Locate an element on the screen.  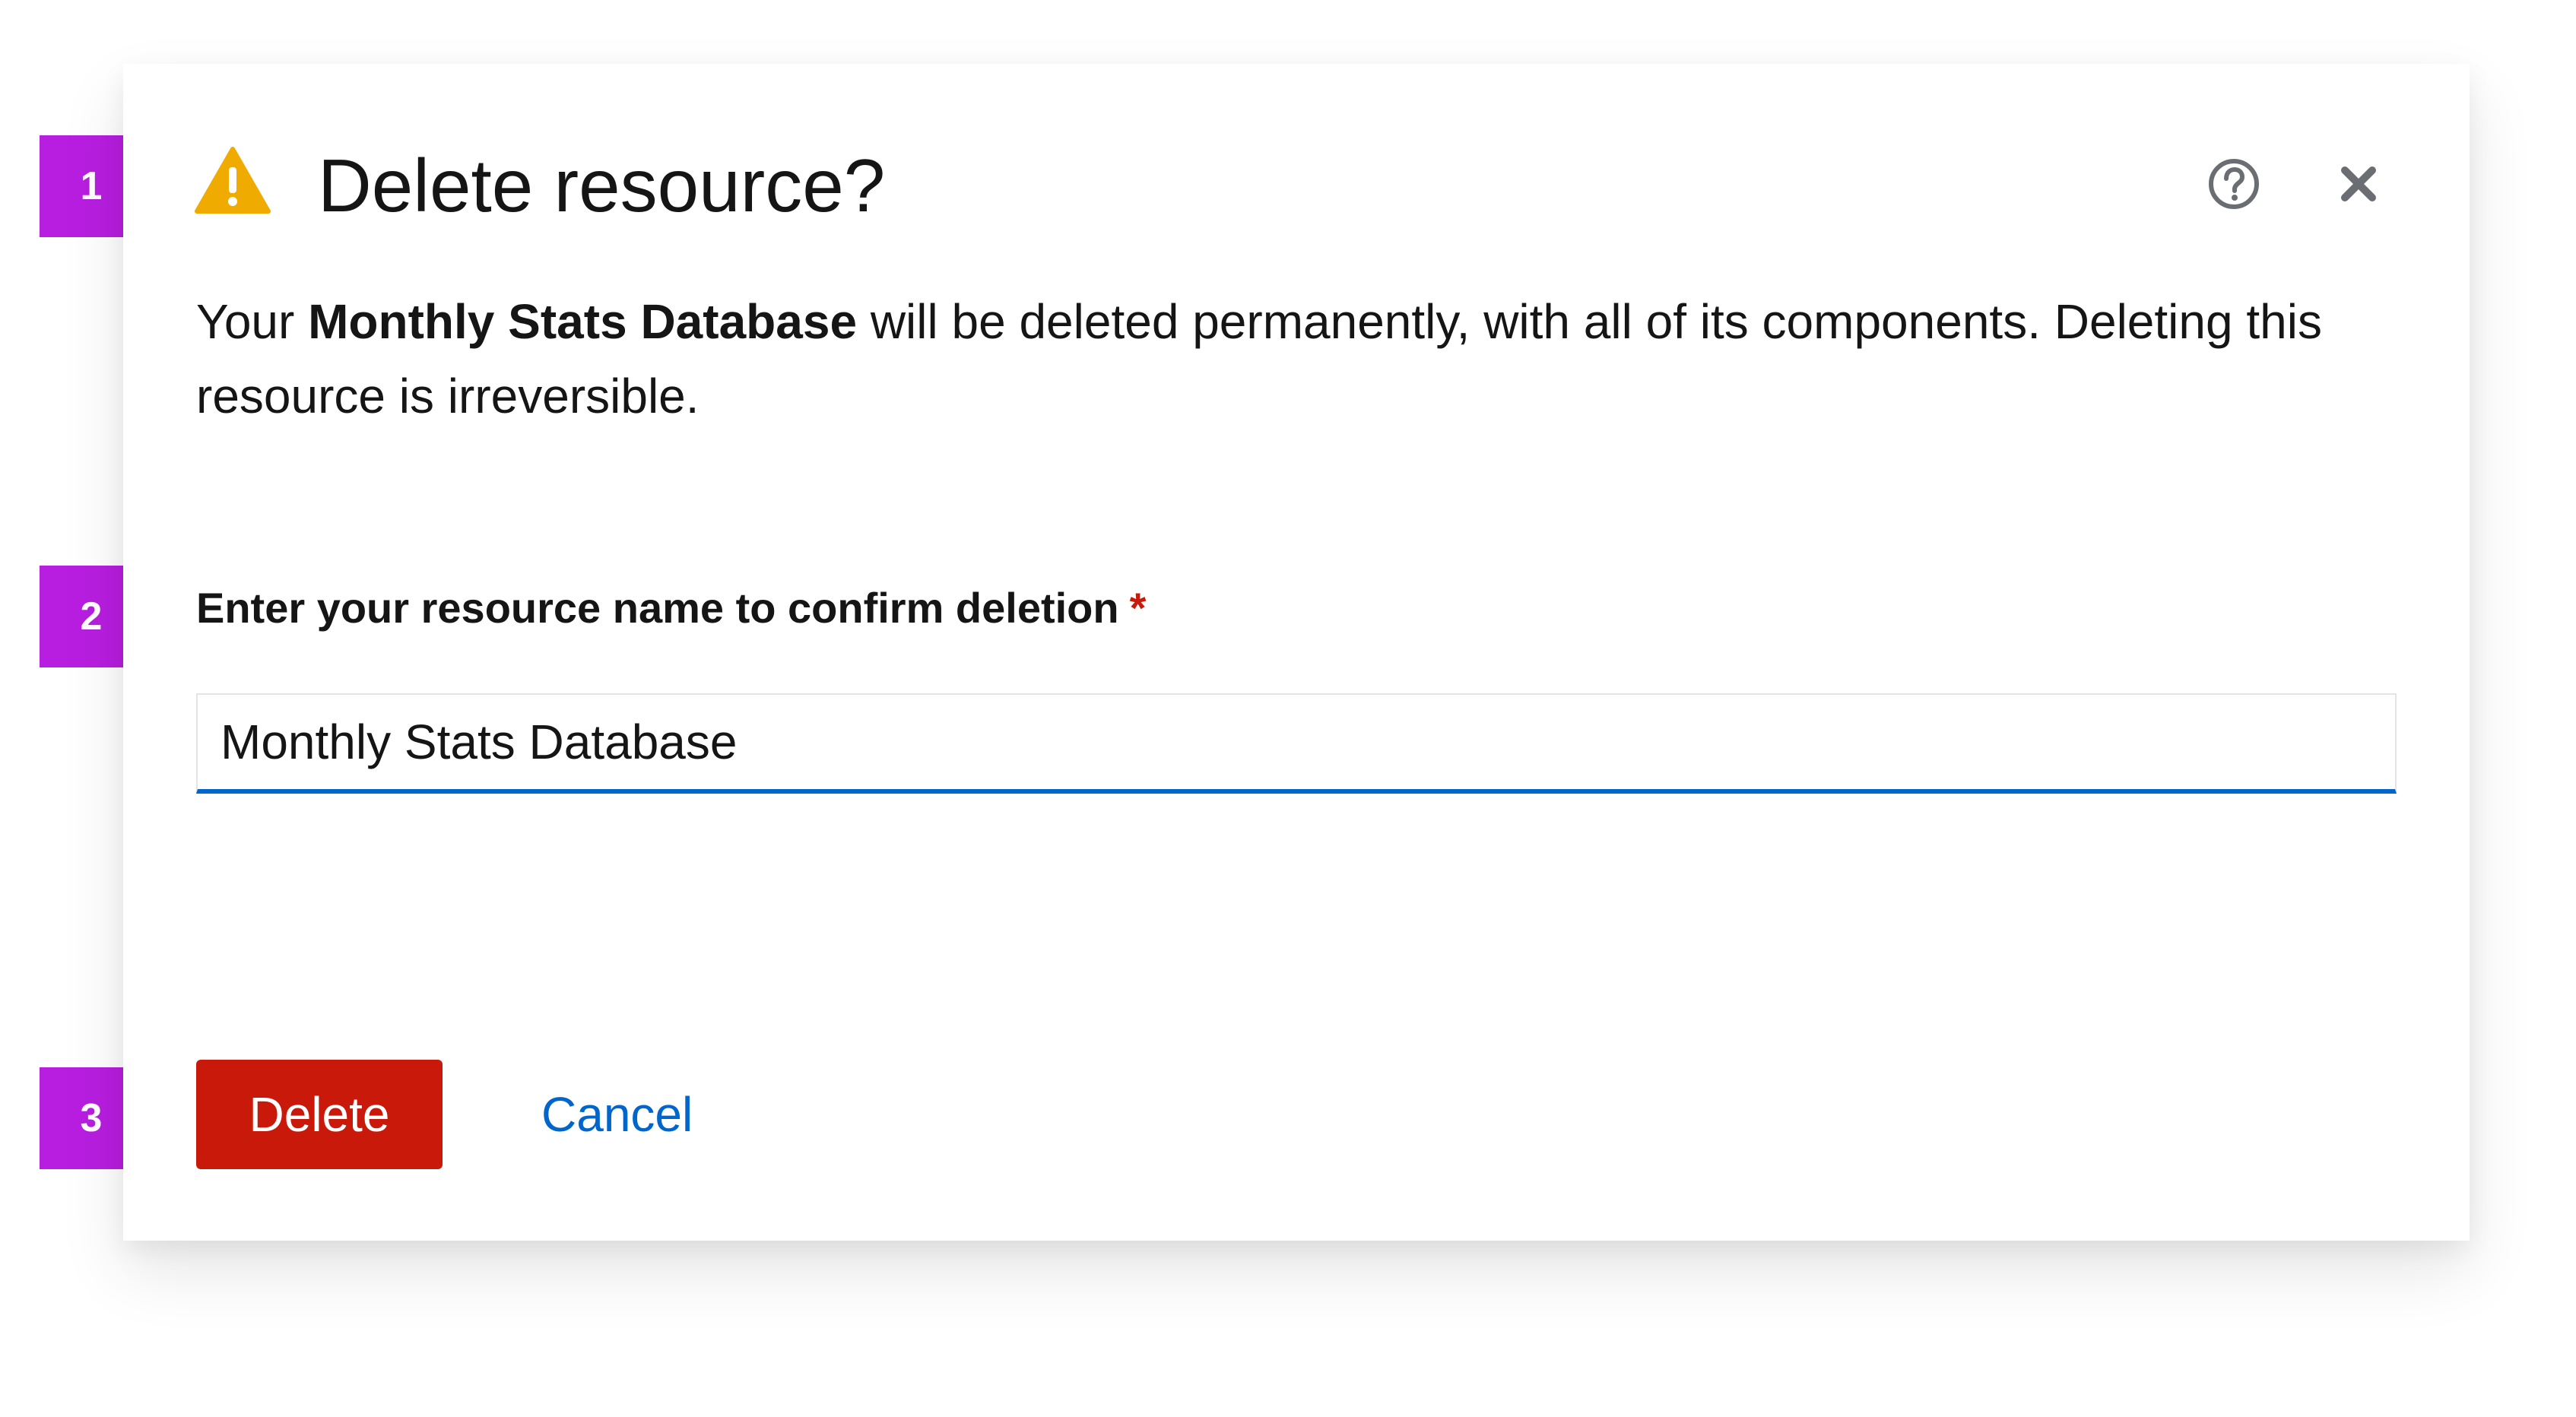
cancel-button: Cancel is located at coordinates (617, 1114).